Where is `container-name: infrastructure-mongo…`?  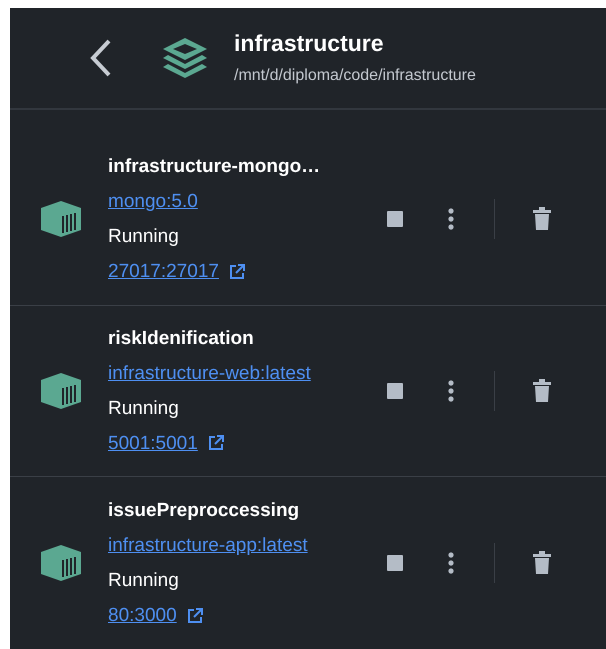
container-name: infrastructure-mongo… is located at coordinates (215, 167).